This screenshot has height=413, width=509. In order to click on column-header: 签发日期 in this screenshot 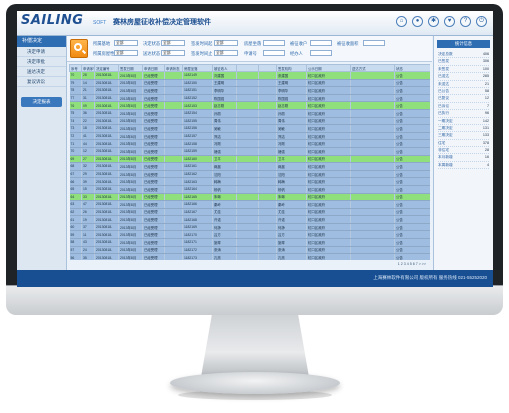, I will do `click(130, 68)`.